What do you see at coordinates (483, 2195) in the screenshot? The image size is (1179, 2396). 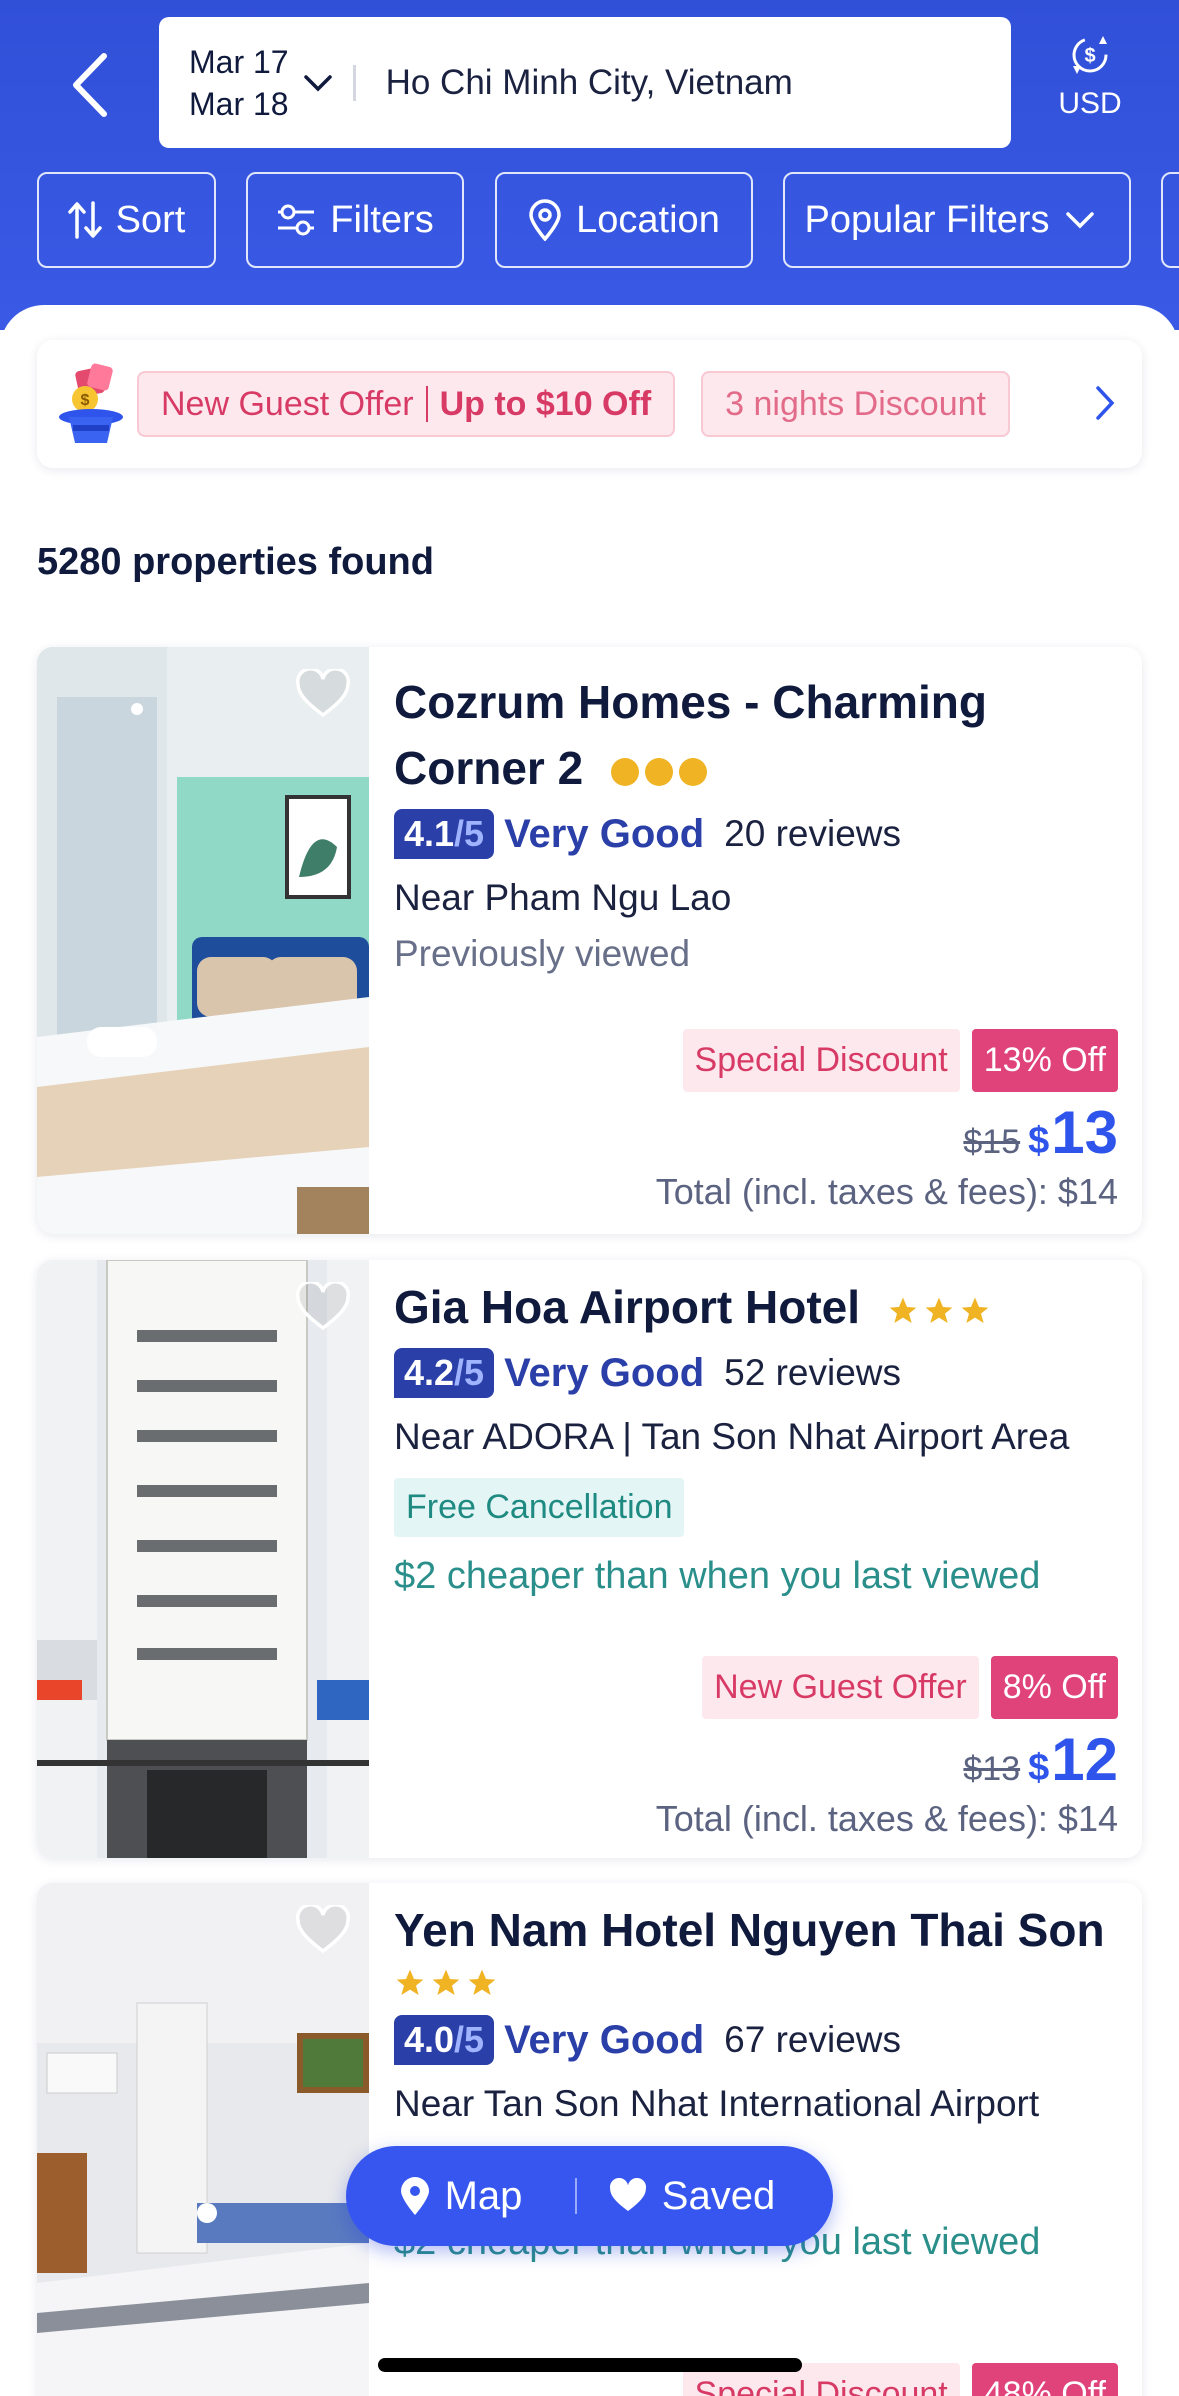 I see `map-label: Map` at bounding box center [483, 2195].